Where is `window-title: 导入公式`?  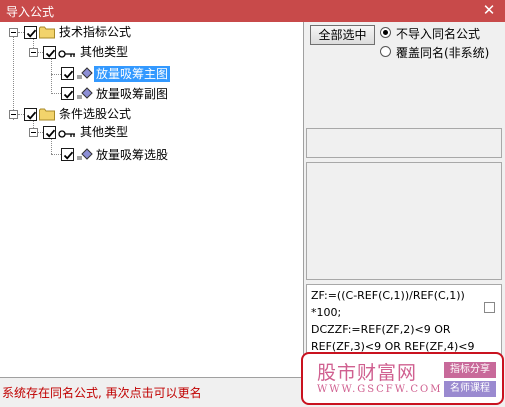
window-title: 导入公式 is located at coordinates (30, 12).